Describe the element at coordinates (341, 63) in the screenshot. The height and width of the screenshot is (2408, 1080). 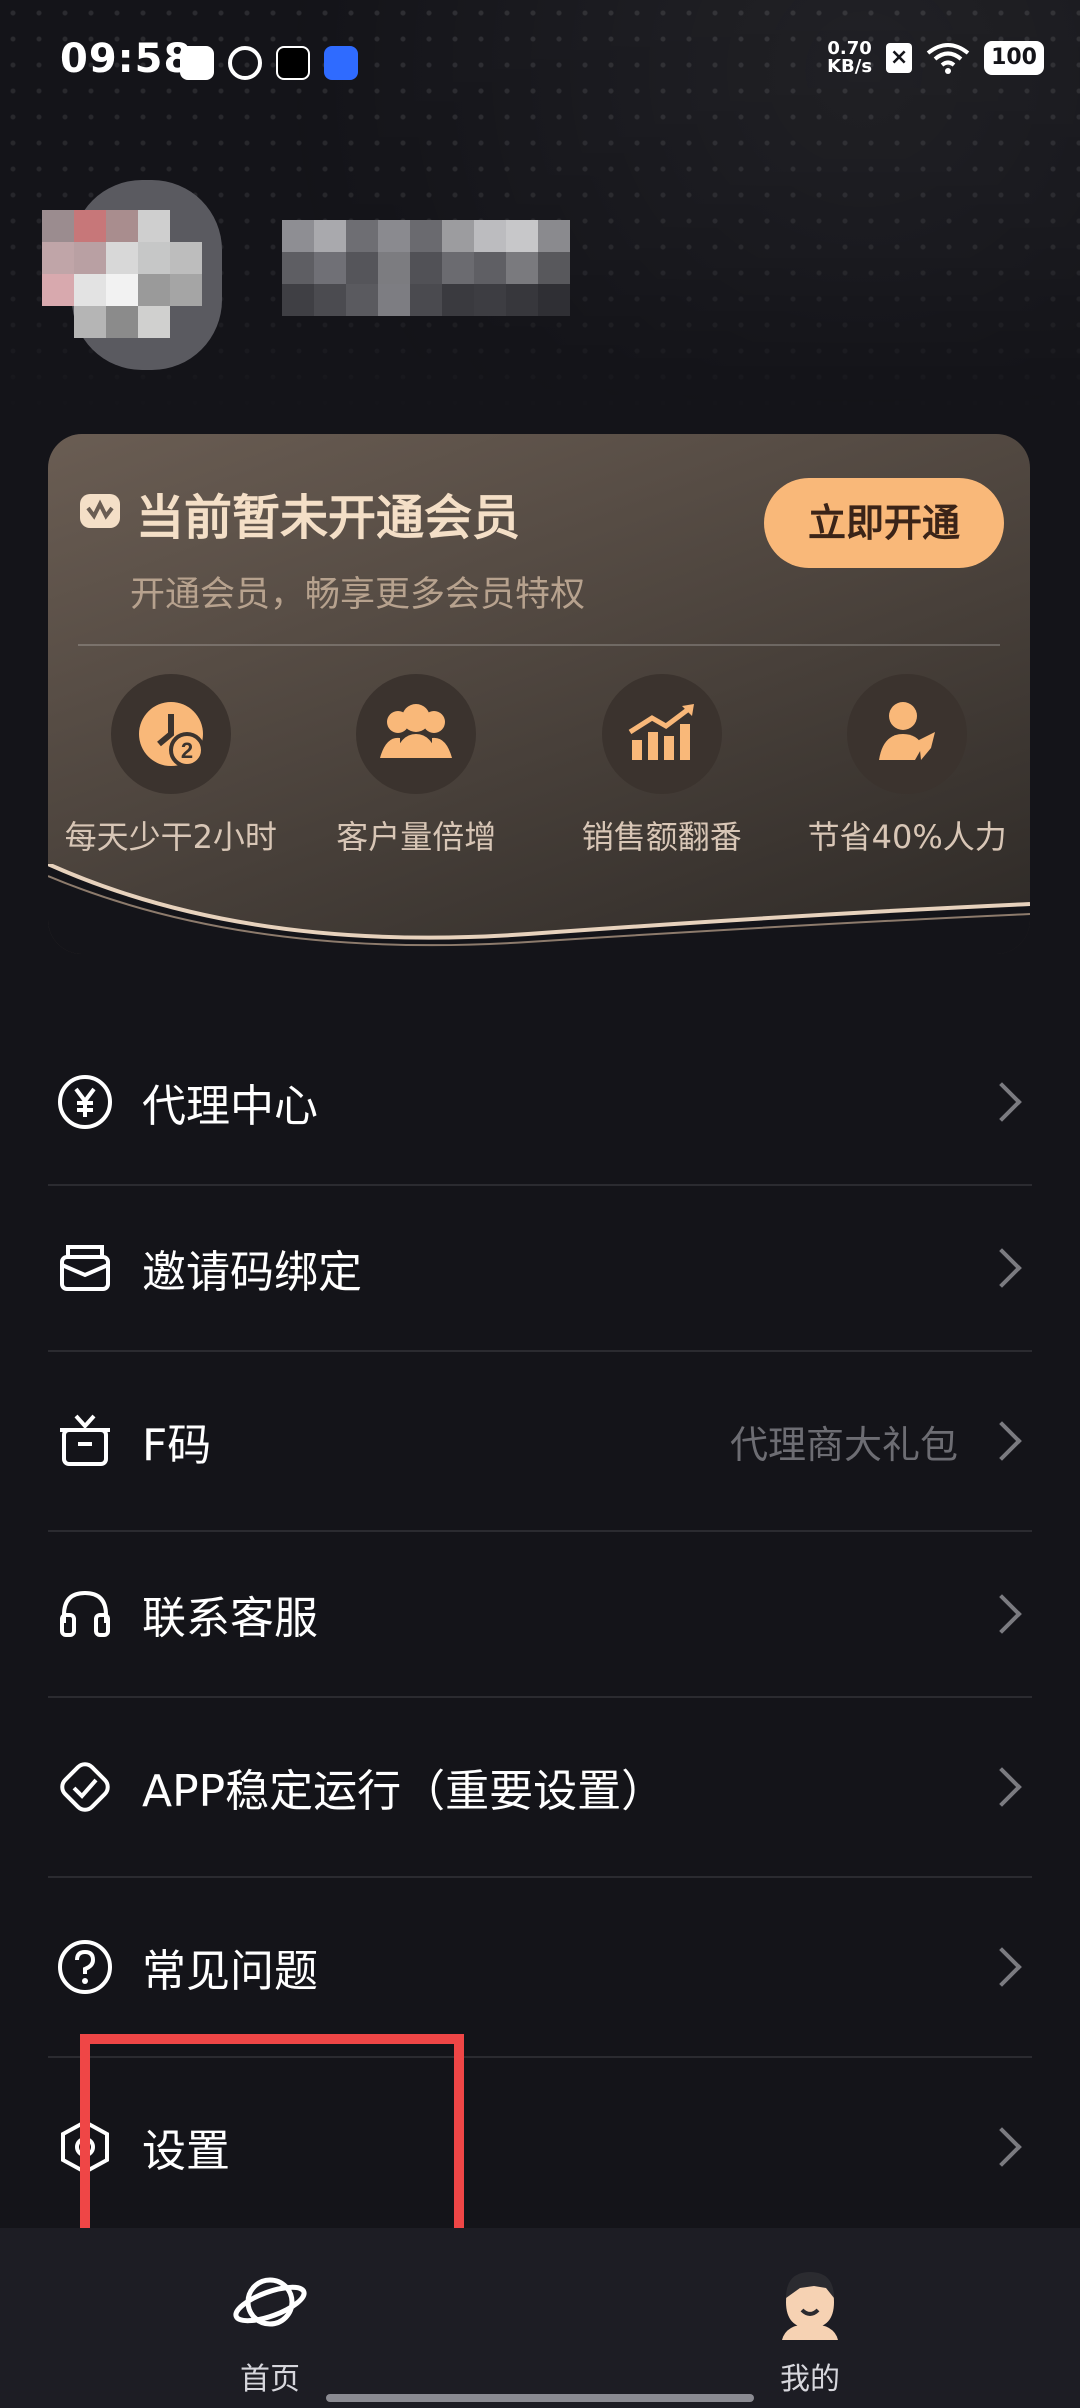
I see `blue-app-icon` at that location.